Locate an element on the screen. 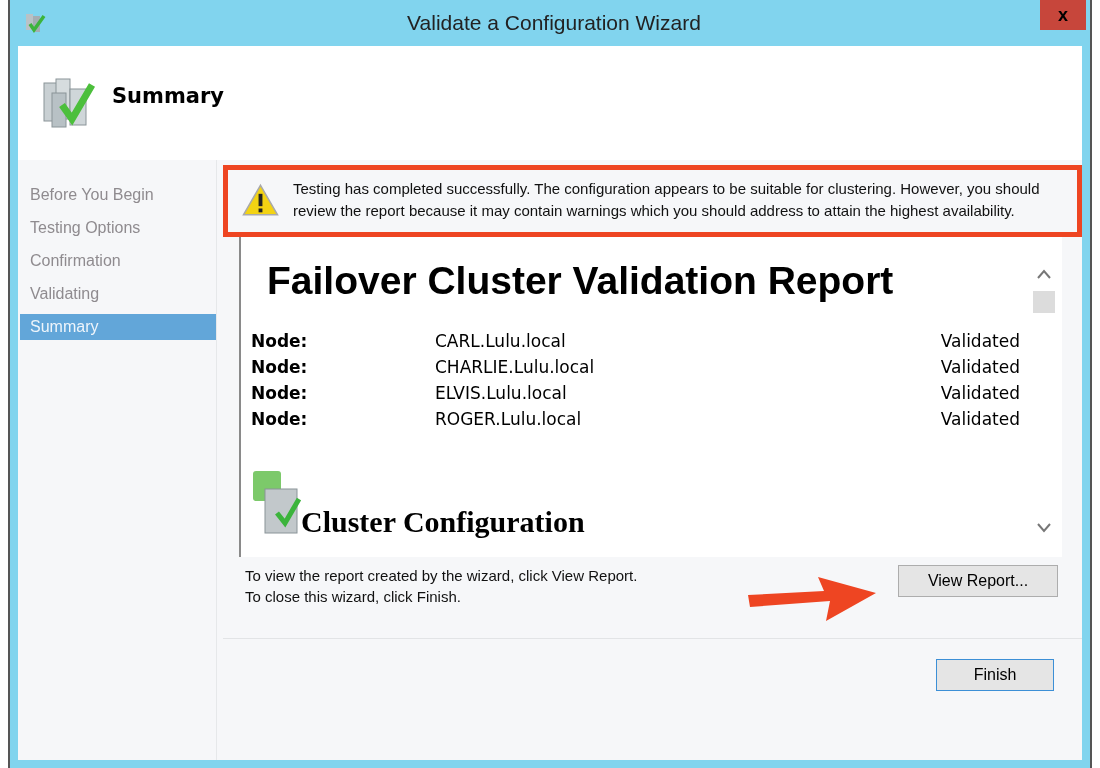 This screenshot has width=1100, height=768. finish-button: Finish is located at coordinates (995, 675).